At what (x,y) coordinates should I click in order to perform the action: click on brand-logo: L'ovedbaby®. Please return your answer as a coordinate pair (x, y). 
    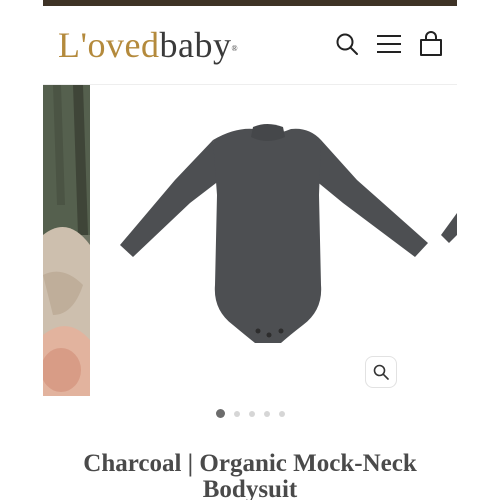
    Looking at the image, I should click on (148, 45).